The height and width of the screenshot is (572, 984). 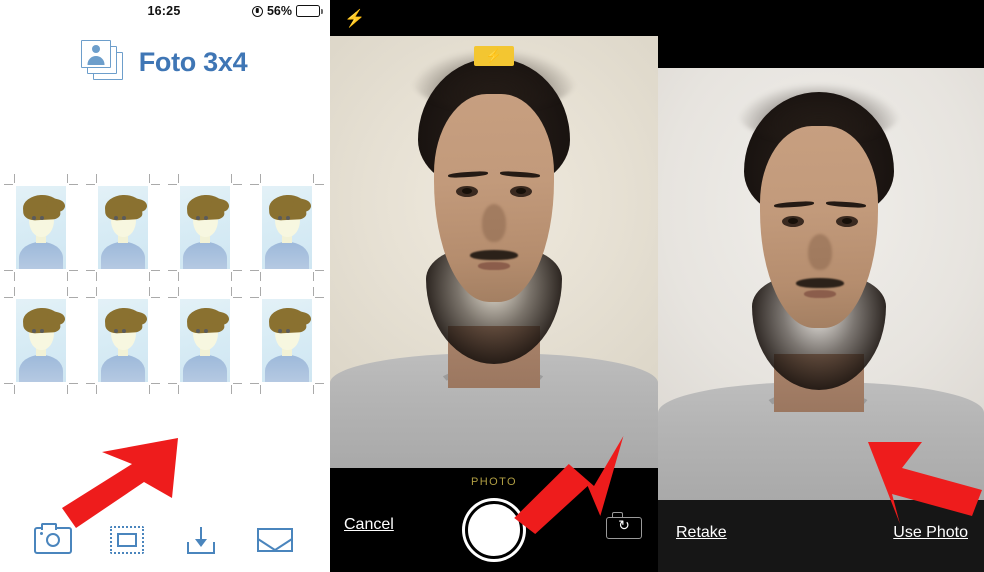 I want to click on camera-flip-icon: ↻, so click(x=624, y=525).